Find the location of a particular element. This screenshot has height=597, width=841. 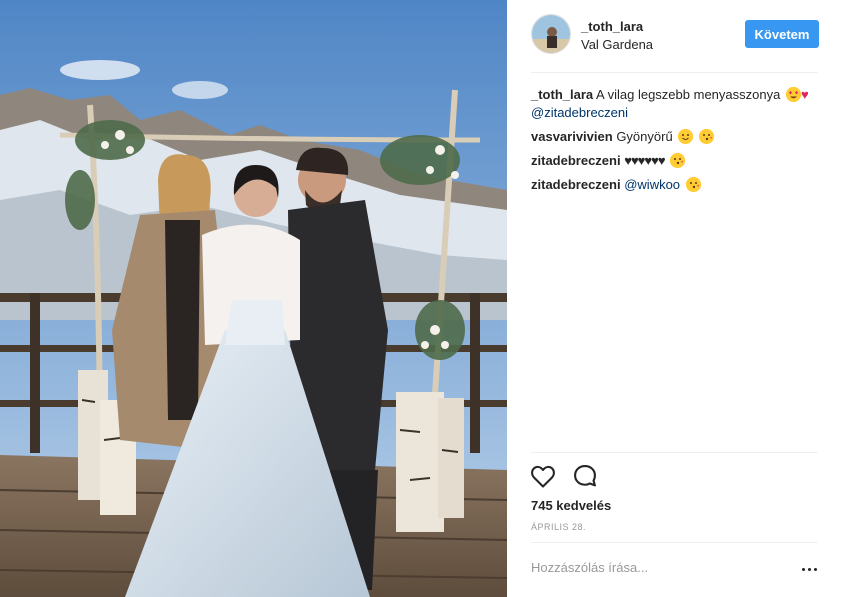

like-count: 745 kedvelés is located at coordinates (571, 505).